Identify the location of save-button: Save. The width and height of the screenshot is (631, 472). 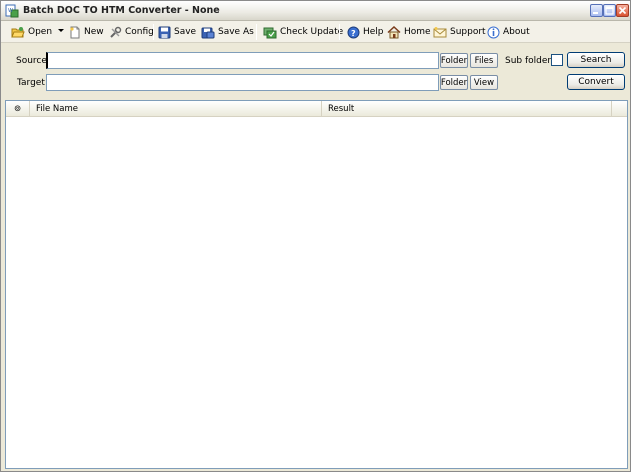
(177, 32).